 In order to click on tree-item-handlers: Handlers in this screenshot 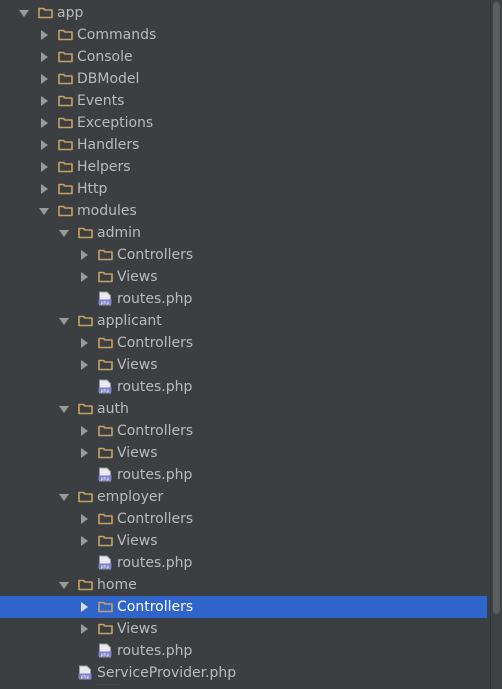, I will do `click(243, 145)`.